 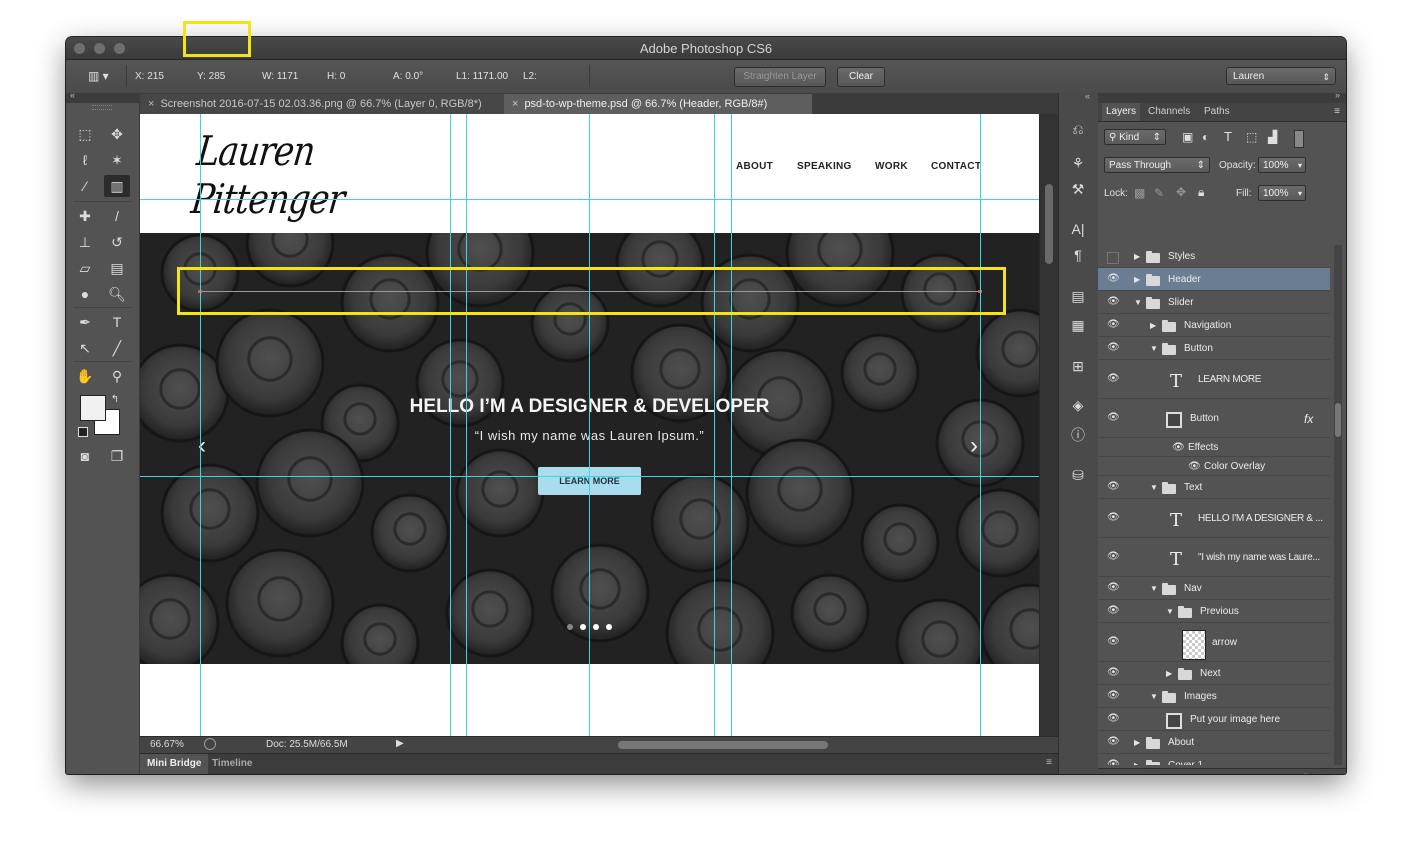 What do you see at coordinates (1078, 296) in the screenshot?
I see `layer-comps-icon: ▤` at bounding box center [1078, 296].